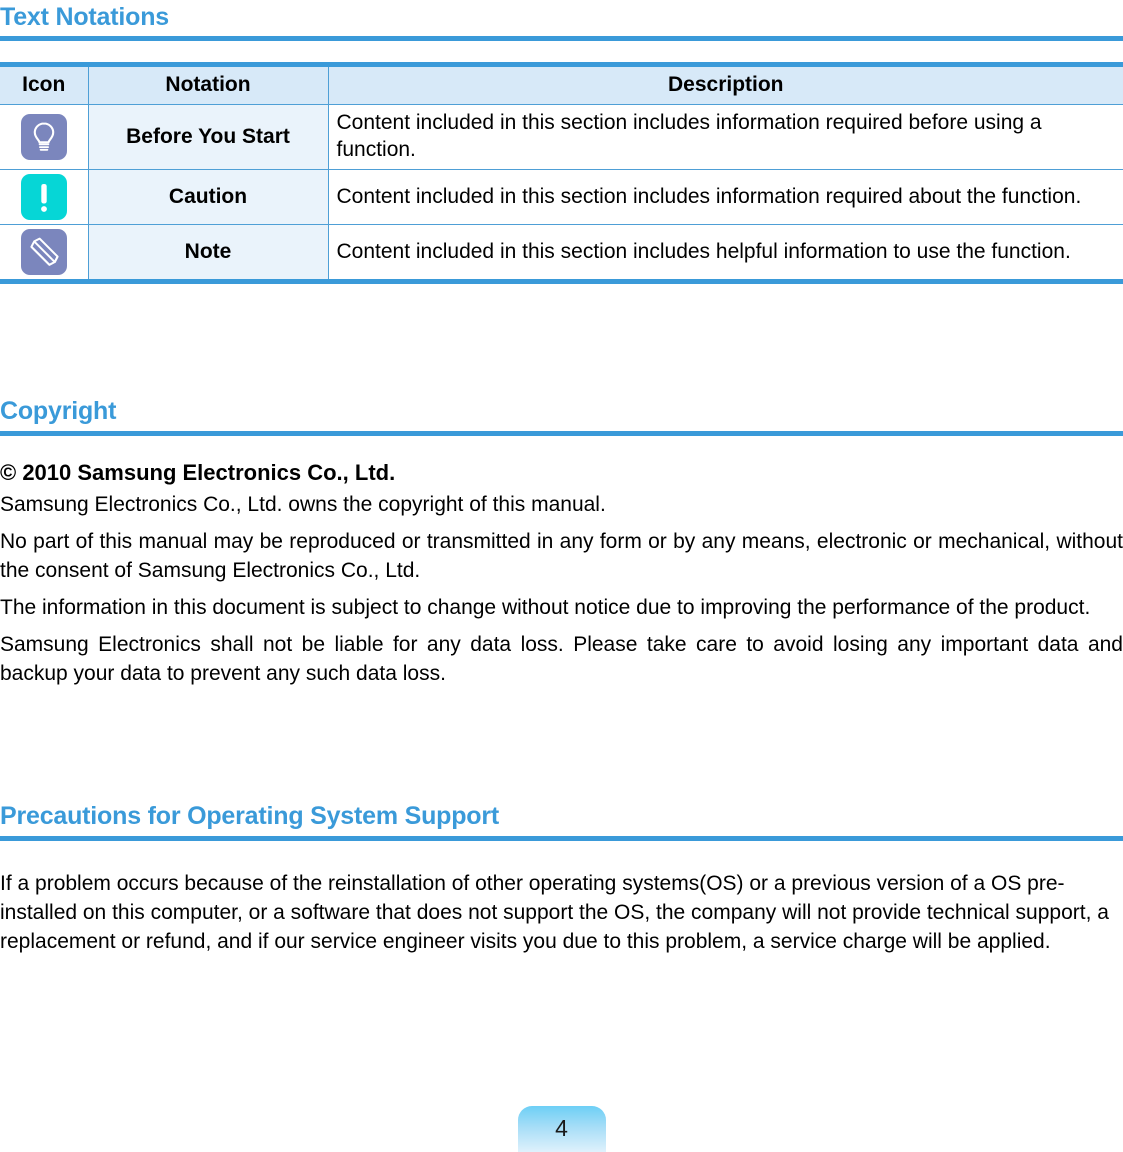 Image resolution: width=1123 pixels, height=1152 pixels. Describe the element at coordinates (250, 816) in the screenshot. I see `precautions-heading: Precautions for Operating System Support` at that location.